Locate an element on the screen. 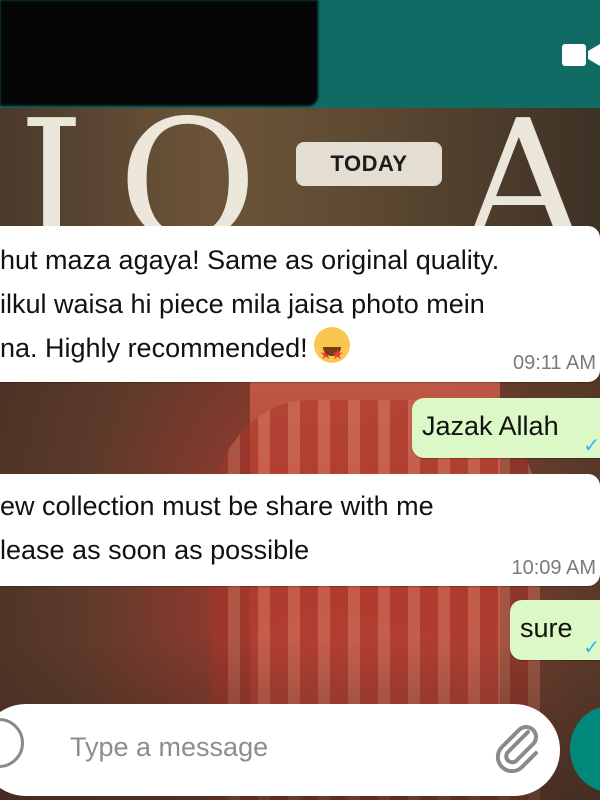 The width and height of the screenshot is (600, 800). message-line: lease as soon as possible is located at coordinates (155, 550).